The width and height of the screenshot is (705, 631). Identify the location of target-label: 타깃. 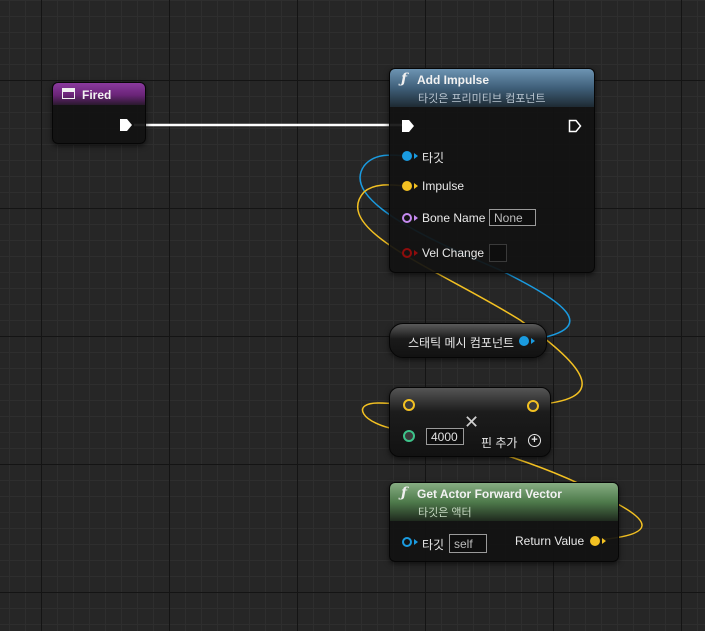
(433, 158).